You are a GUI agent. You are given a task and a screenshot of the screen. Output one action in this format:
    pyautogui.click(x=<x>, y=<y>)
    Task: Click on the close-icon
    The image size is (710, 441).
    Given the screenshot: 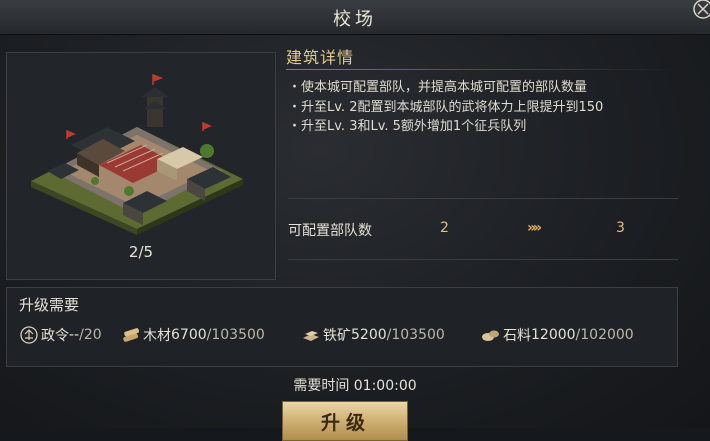 What is the action you would take?
    pyautogui.click(x=701, y=10)
    